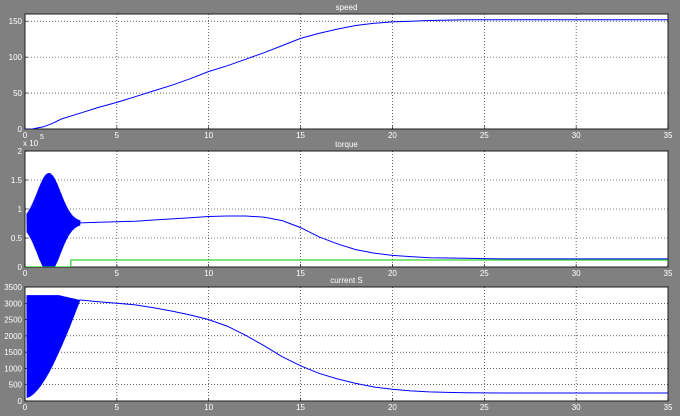  What do you see at coordinates (13, 303) in the screenshot?
I see `y-tick-label: 3000` at bounding box center [13, 303].